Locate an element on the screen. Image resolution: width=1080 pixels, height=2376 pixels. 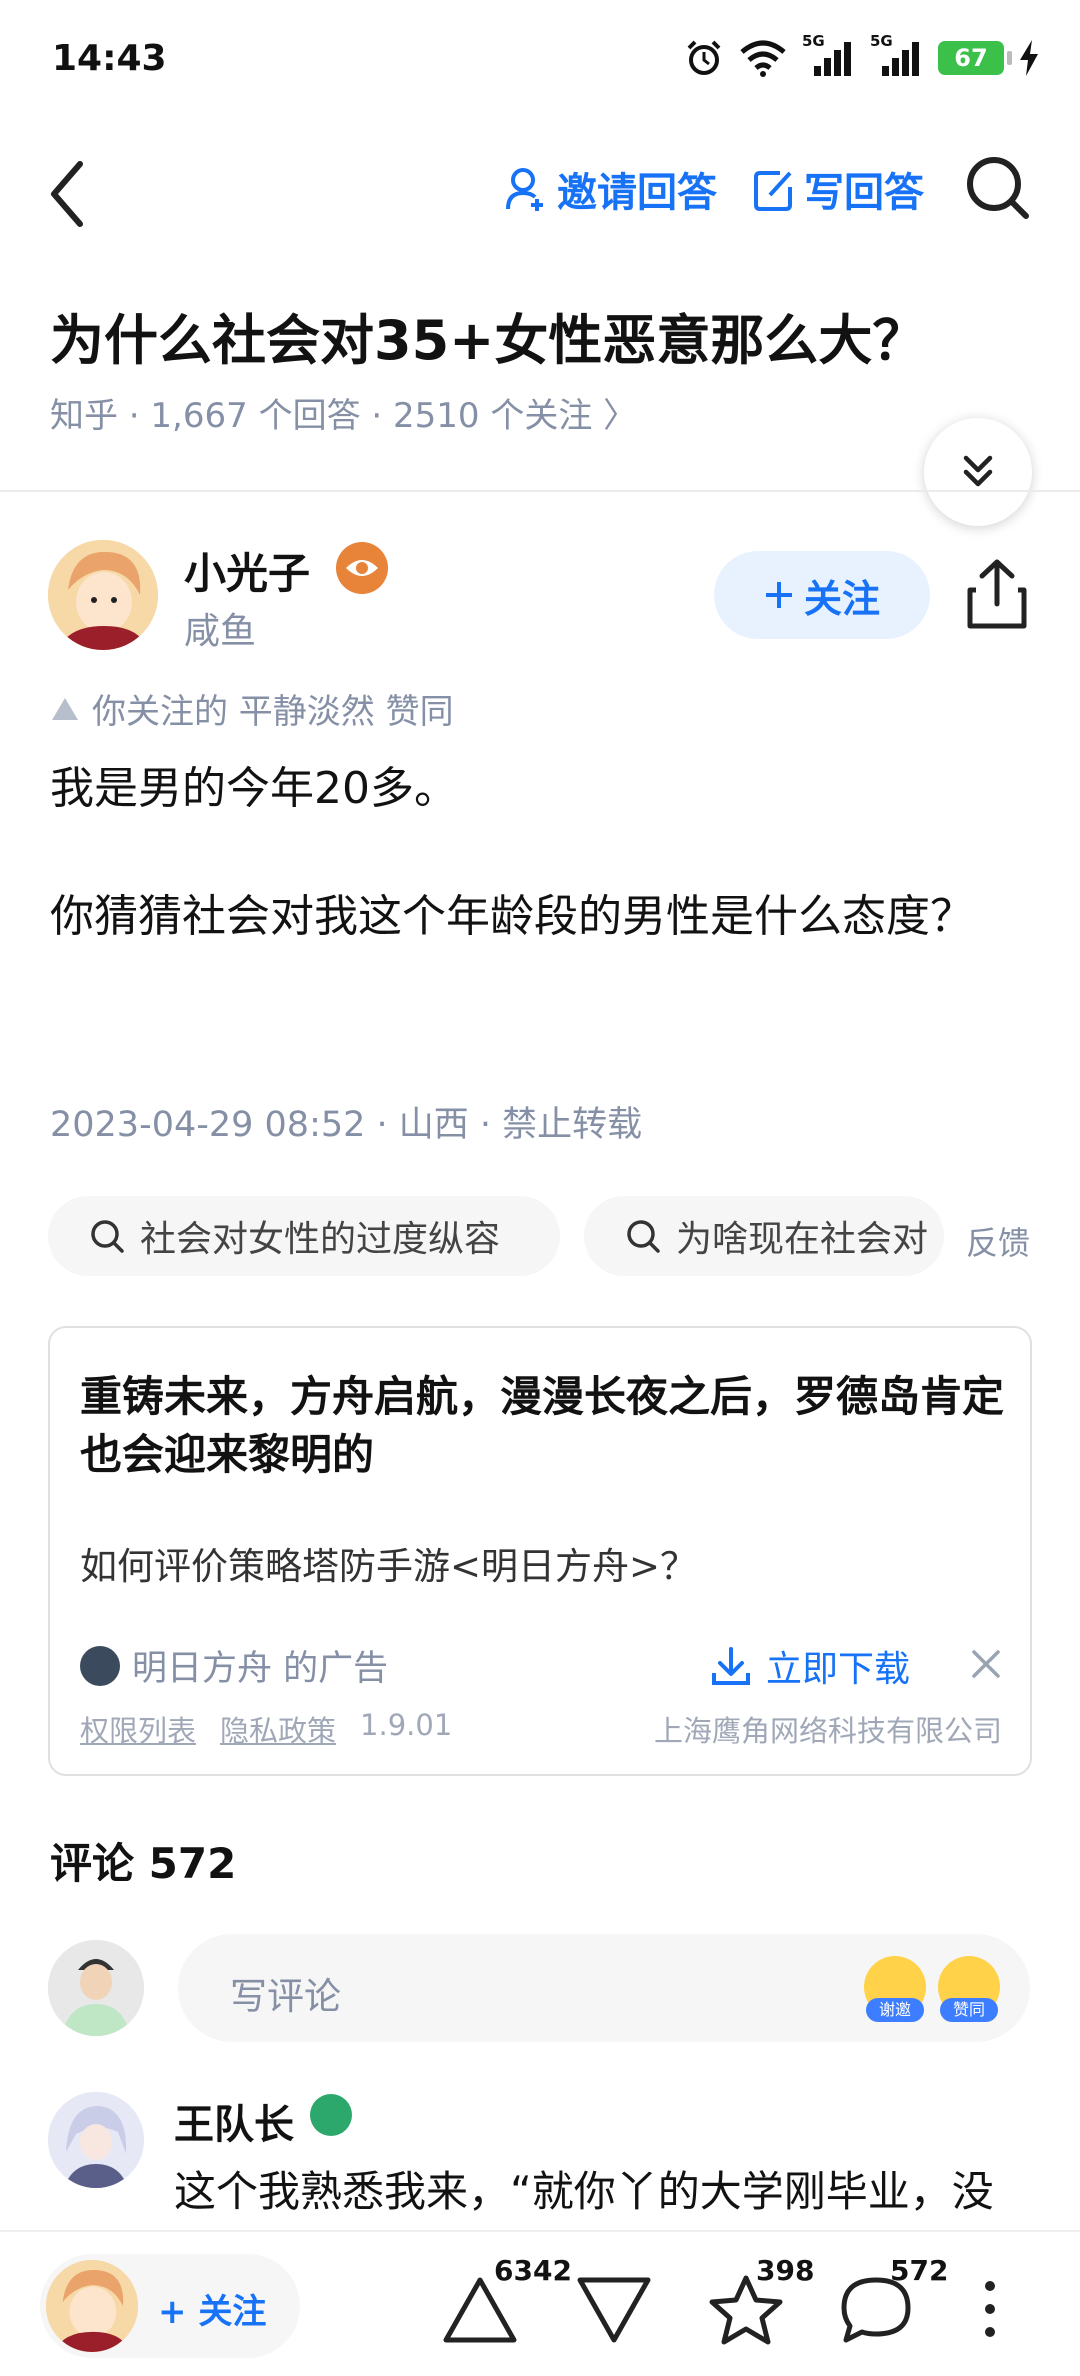
answer-meta: 2023-04-29 08:52 · 山西 · 禁止转载 is located at coordinates (346, 1125).